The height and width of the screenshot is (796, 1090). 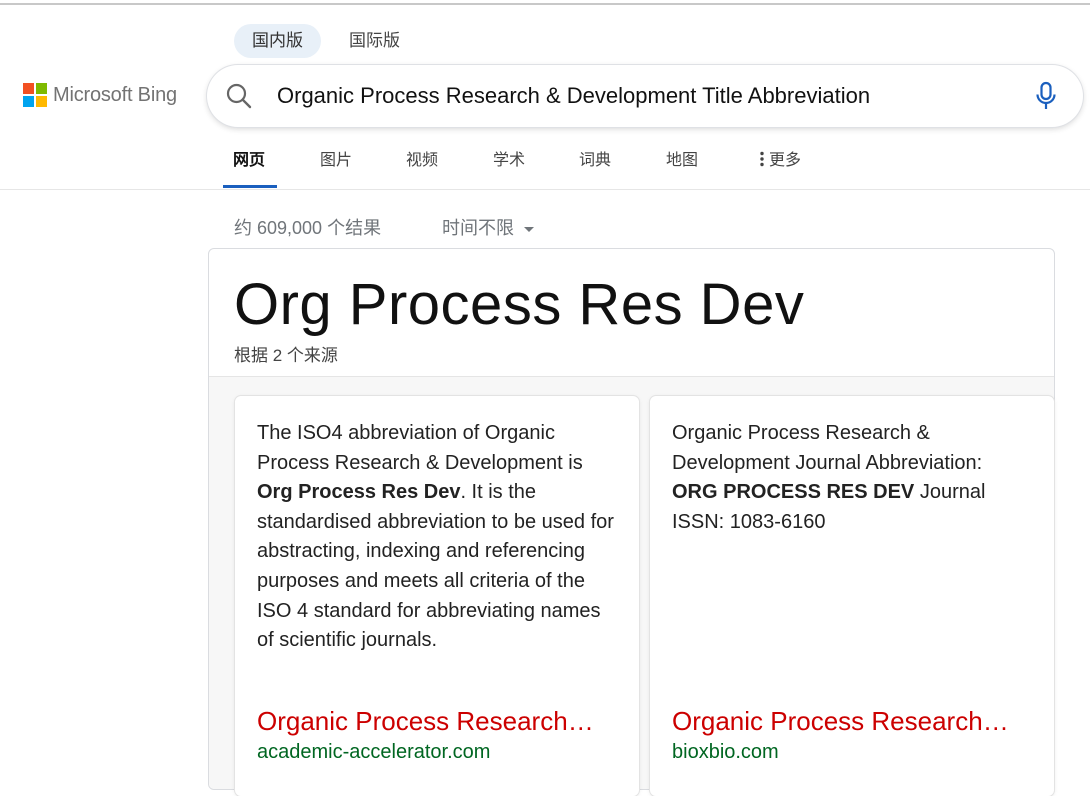 I want to click on time-filter-label: 时间不限, so click(x=478, y=228).